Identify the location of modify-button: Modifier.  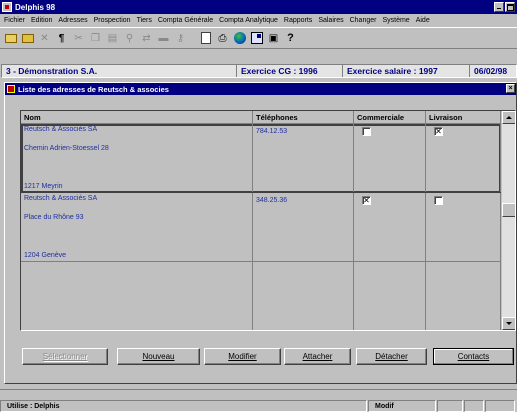
(242, 356).